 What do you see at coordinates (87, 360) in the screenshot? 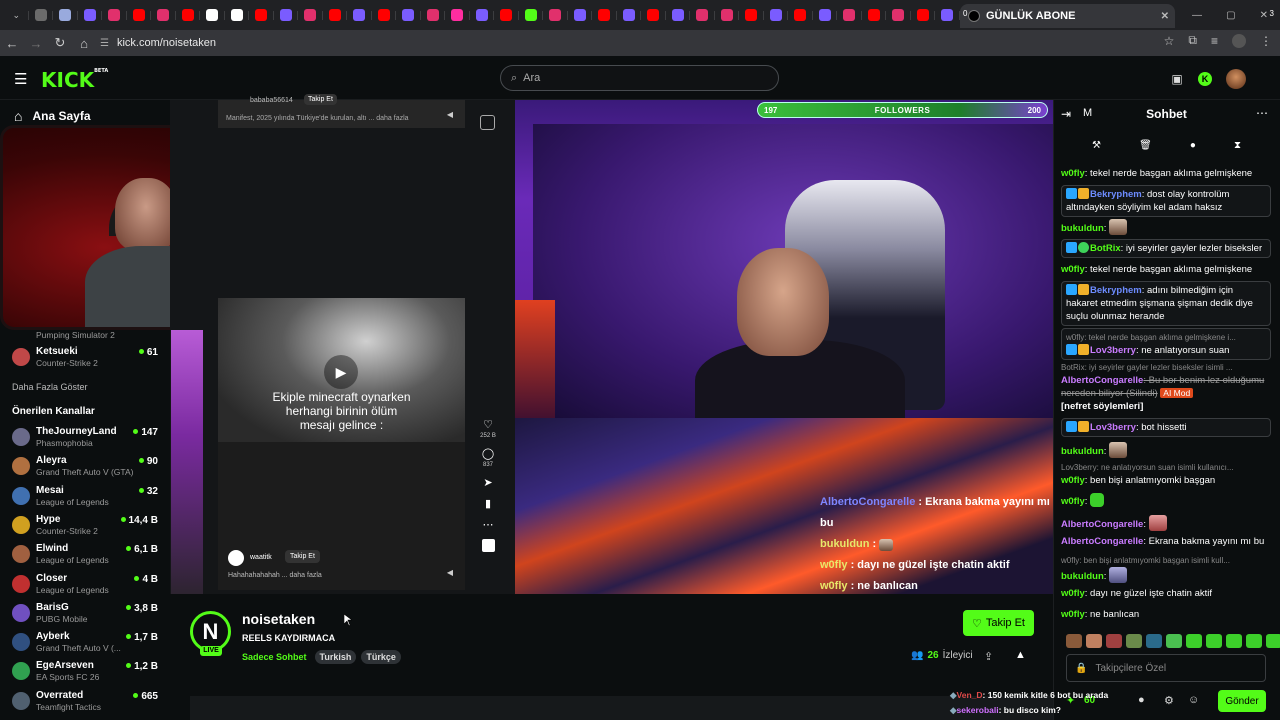
I see `sidebar-item-ketsueki: Ketsueki Counter-Strike 2 61` at bounding box center [87, 360].